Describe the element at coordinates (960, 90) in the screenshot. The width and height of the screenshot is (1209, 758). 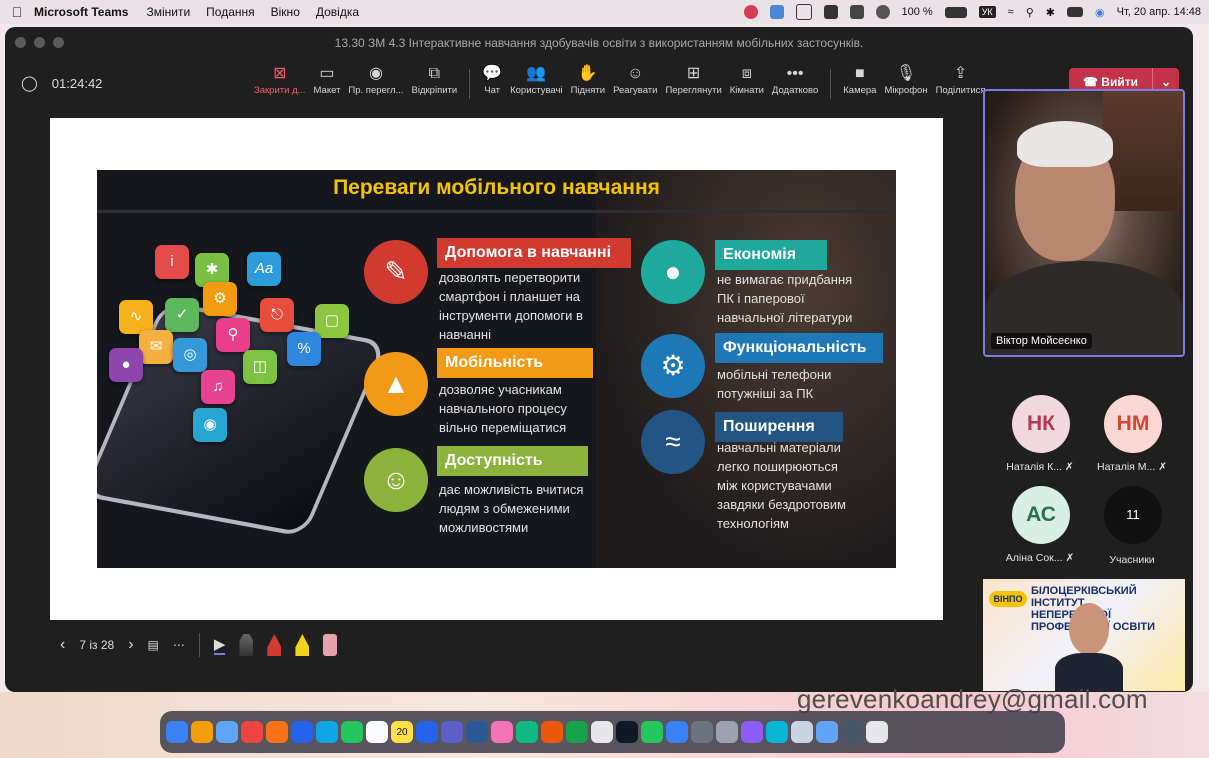
I see `tool-label: Поділитися` at that location.